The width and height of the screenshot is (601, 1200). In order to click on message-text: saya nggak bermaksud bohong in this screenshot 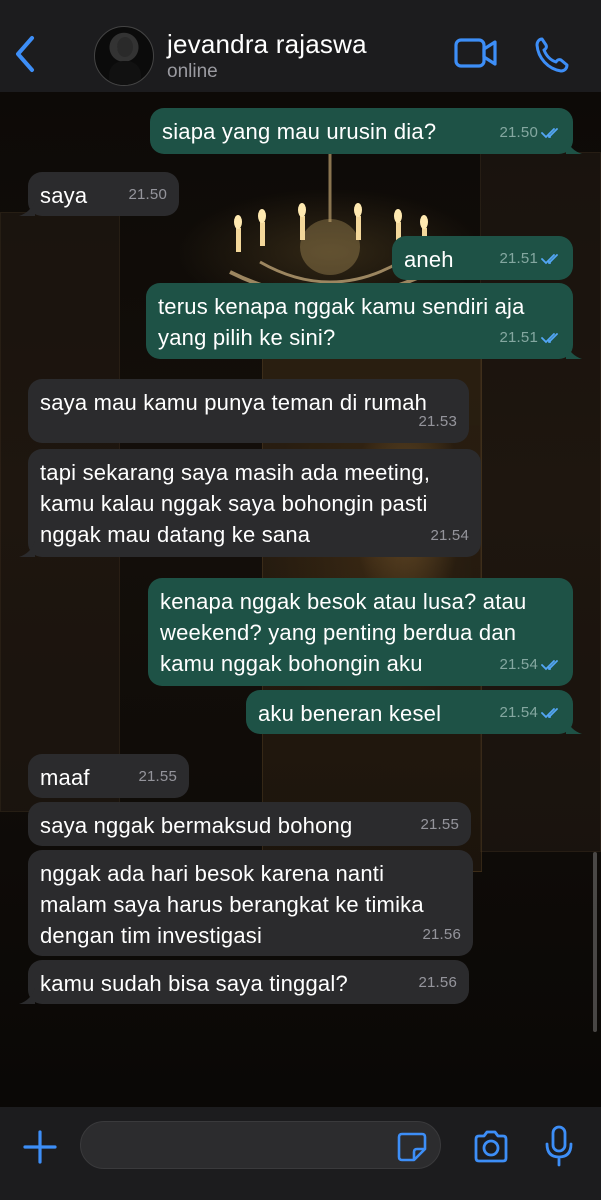, I will do `click(196, 825)`.